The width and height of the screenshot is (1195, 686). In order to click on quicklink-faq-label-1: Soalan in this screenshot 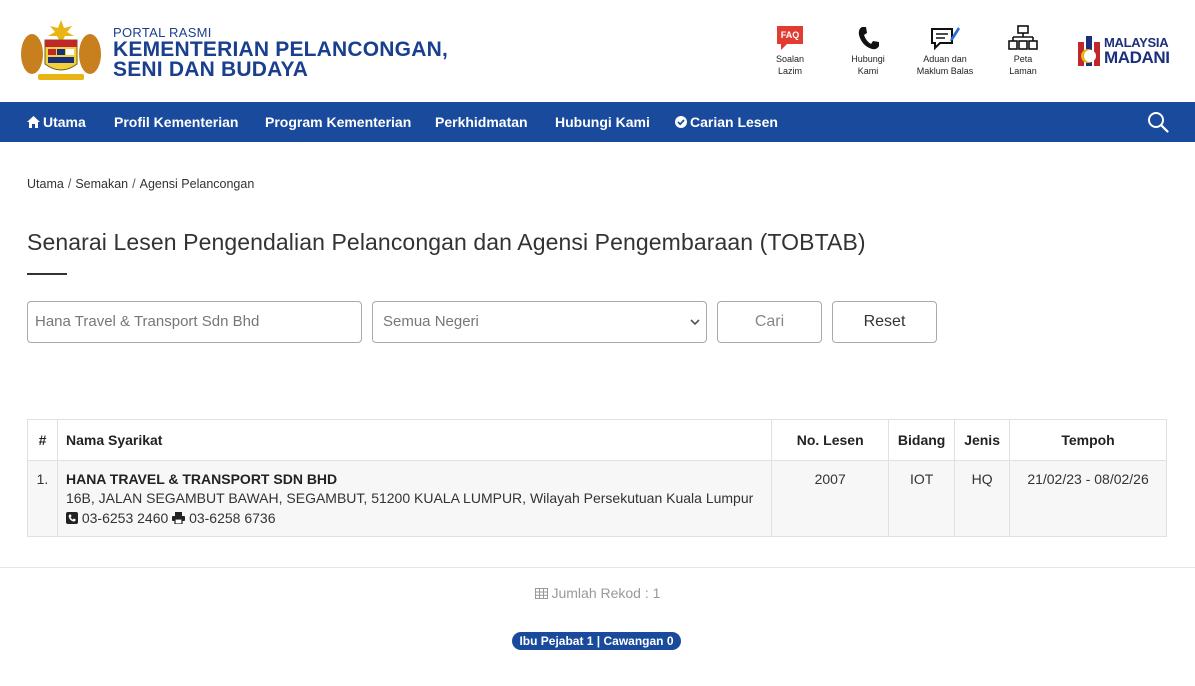, I will do `click(790, 59)`.